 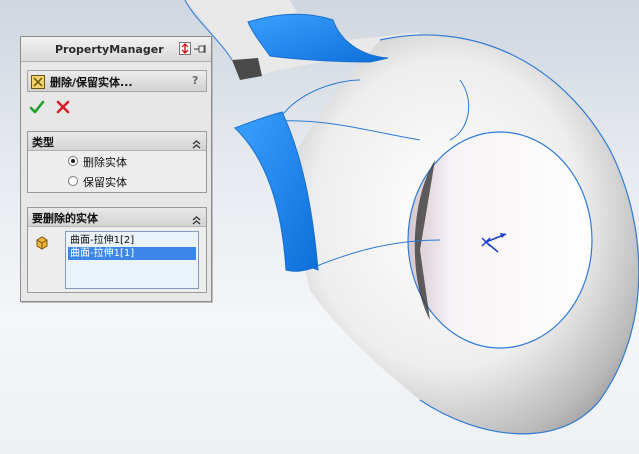 I want to click on list-item-selected: 曲面-拉伸1[1], so click(x=132, y=253).